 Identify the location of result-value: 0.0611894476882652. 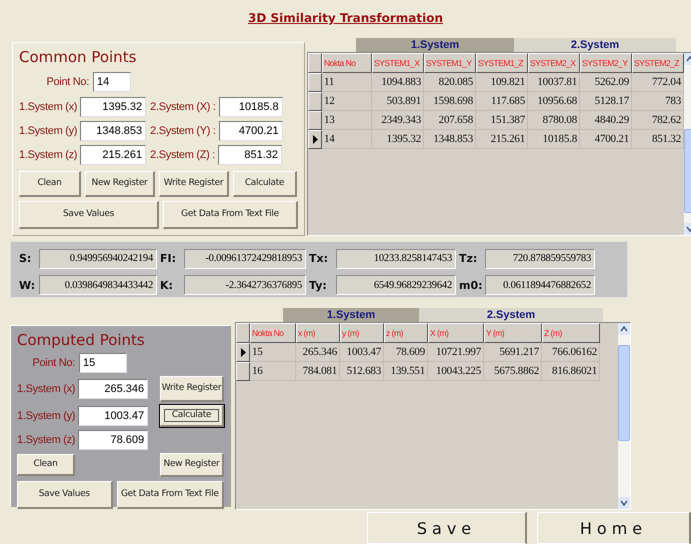
(540, 285).